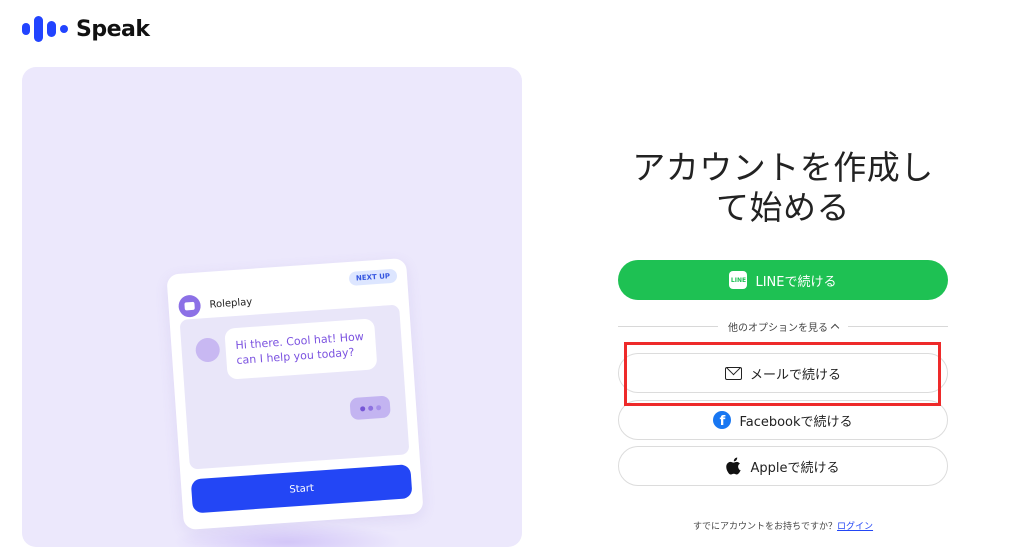 This screenshot has width=1024, height=547. What do you see at coordinates (370, 408) in the screenshot?
I see `typing-dots-icon` at bounding box center [370, 408].